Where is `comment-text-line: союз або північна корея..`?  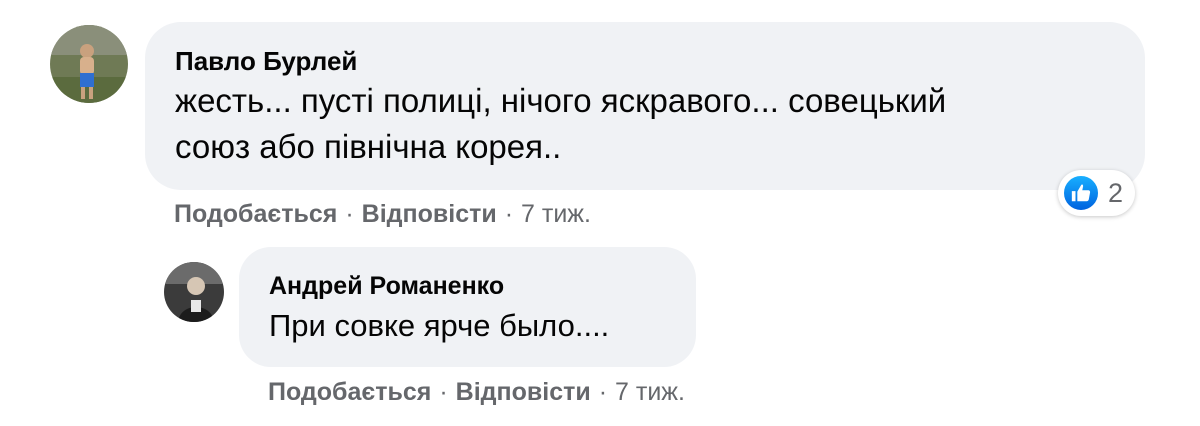 comment-text-line: союз або північна корея.. is located at coordinates (368, 146).